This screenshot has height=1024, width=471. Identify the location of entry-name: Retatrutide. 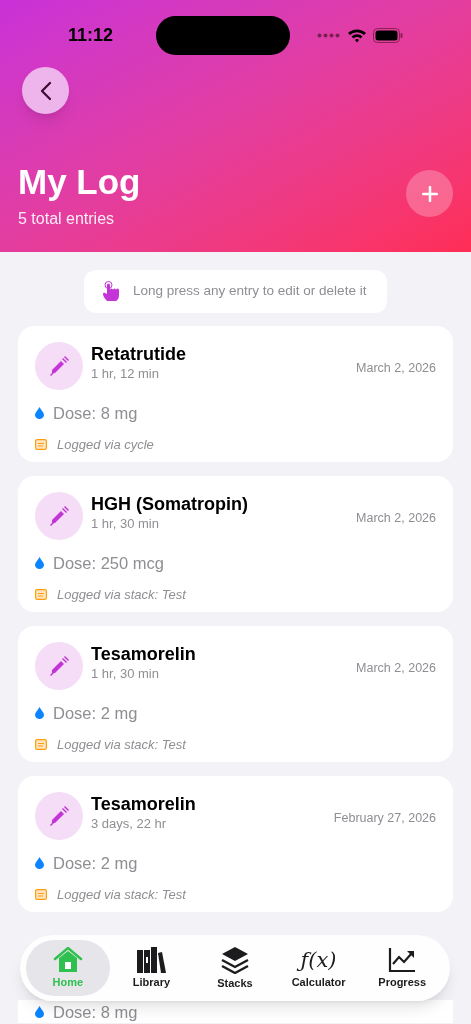
(139, 354).